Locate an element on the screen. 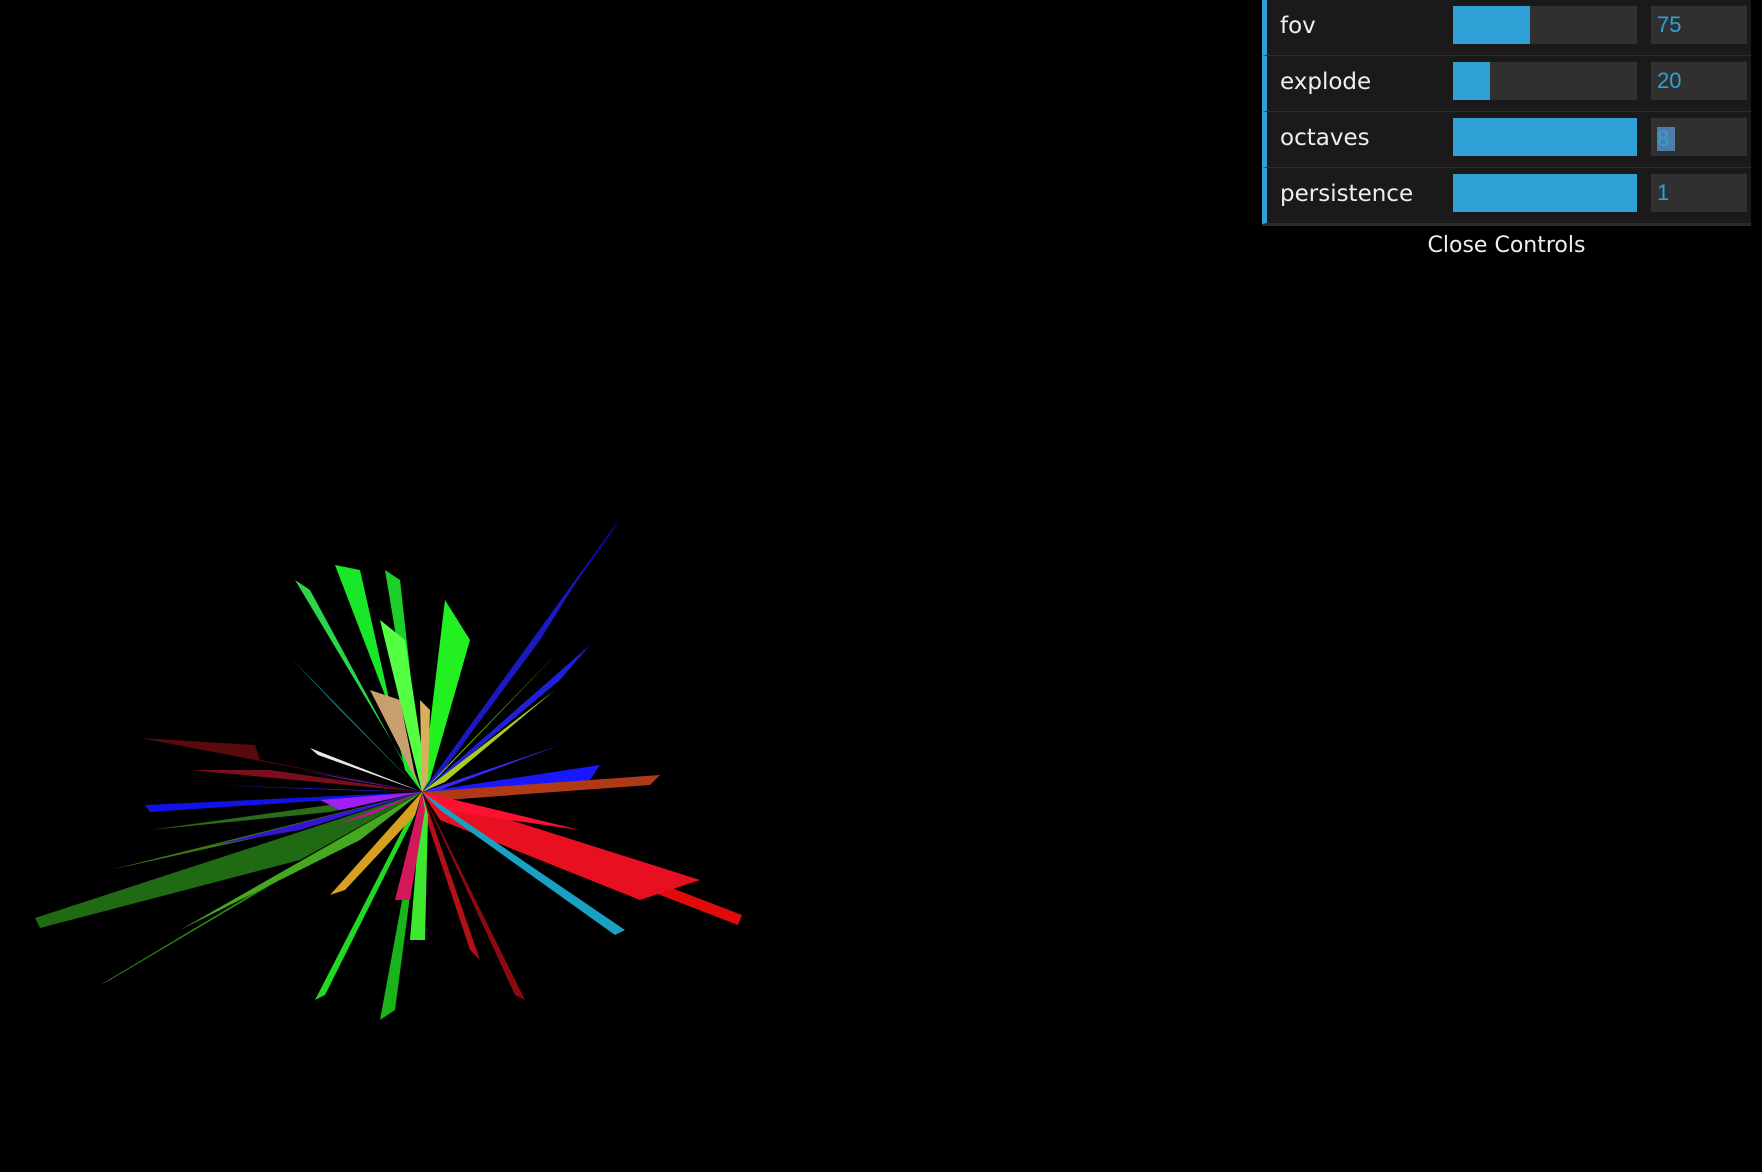 The image size is (1762, 1172). control-label-fov: fov is located at coordinates (1298, 26).